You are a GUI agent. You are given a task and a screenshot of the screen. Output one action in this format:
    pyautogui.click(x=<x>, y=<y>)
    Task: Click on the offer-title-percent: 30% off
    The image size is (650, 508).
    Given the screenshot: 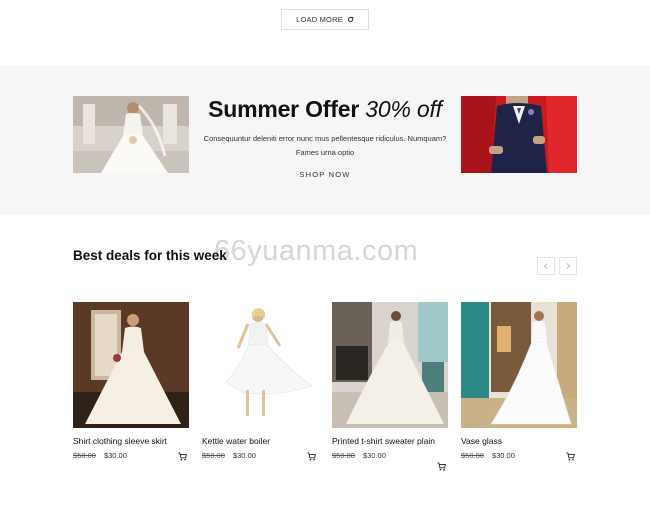 What is the action you would take?
    pyautogui.click(x=403, y=109)
    